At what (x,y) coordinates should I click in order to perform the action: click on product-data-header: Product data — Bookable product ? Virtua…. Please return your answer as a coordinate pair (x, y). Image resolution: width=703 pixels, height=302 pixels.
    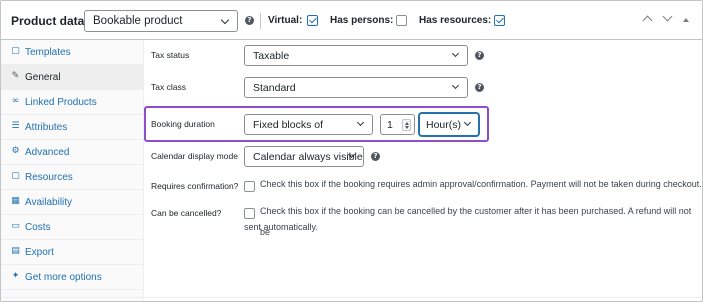
    Looking at the image, I should click on (351, 20).